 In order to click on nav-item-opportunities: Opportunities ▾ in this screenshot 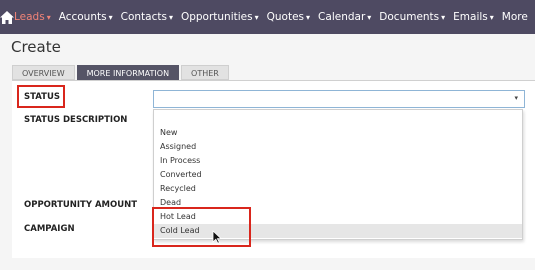, I will do `click(220, 17)`.